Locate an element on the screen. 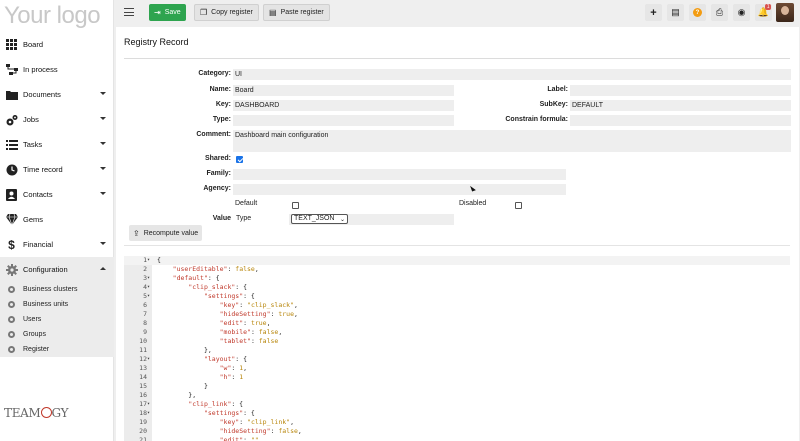 This screenshot has height=441, width=800. code-text: "userEditable": false, is located at coordinates (215, 269).